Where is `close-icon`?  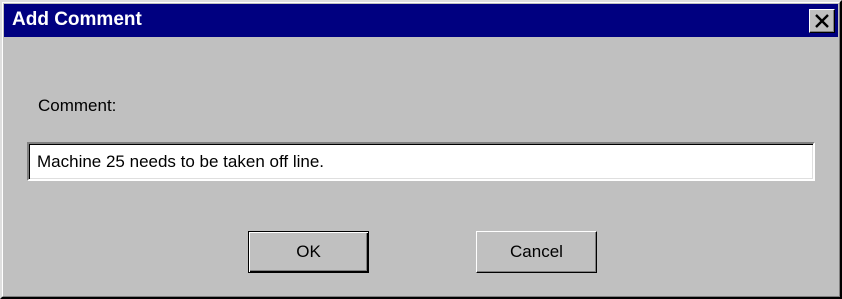
close-icon is located at coordinates (822, 21).